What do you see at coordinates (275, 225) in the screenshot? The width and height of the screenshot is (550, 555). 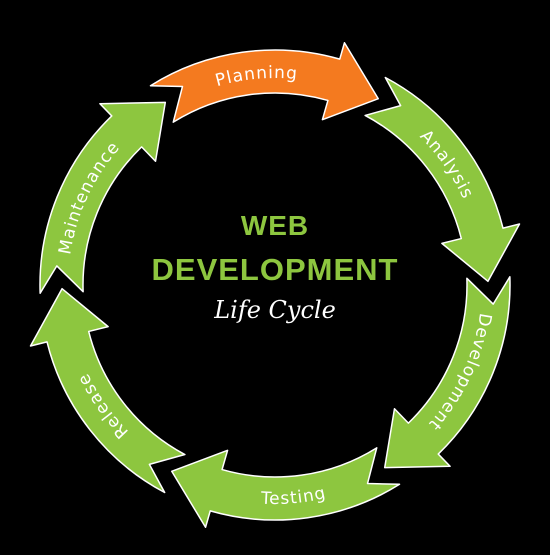 I see `title-line-1: WEB` at bounding box center [275, 225].